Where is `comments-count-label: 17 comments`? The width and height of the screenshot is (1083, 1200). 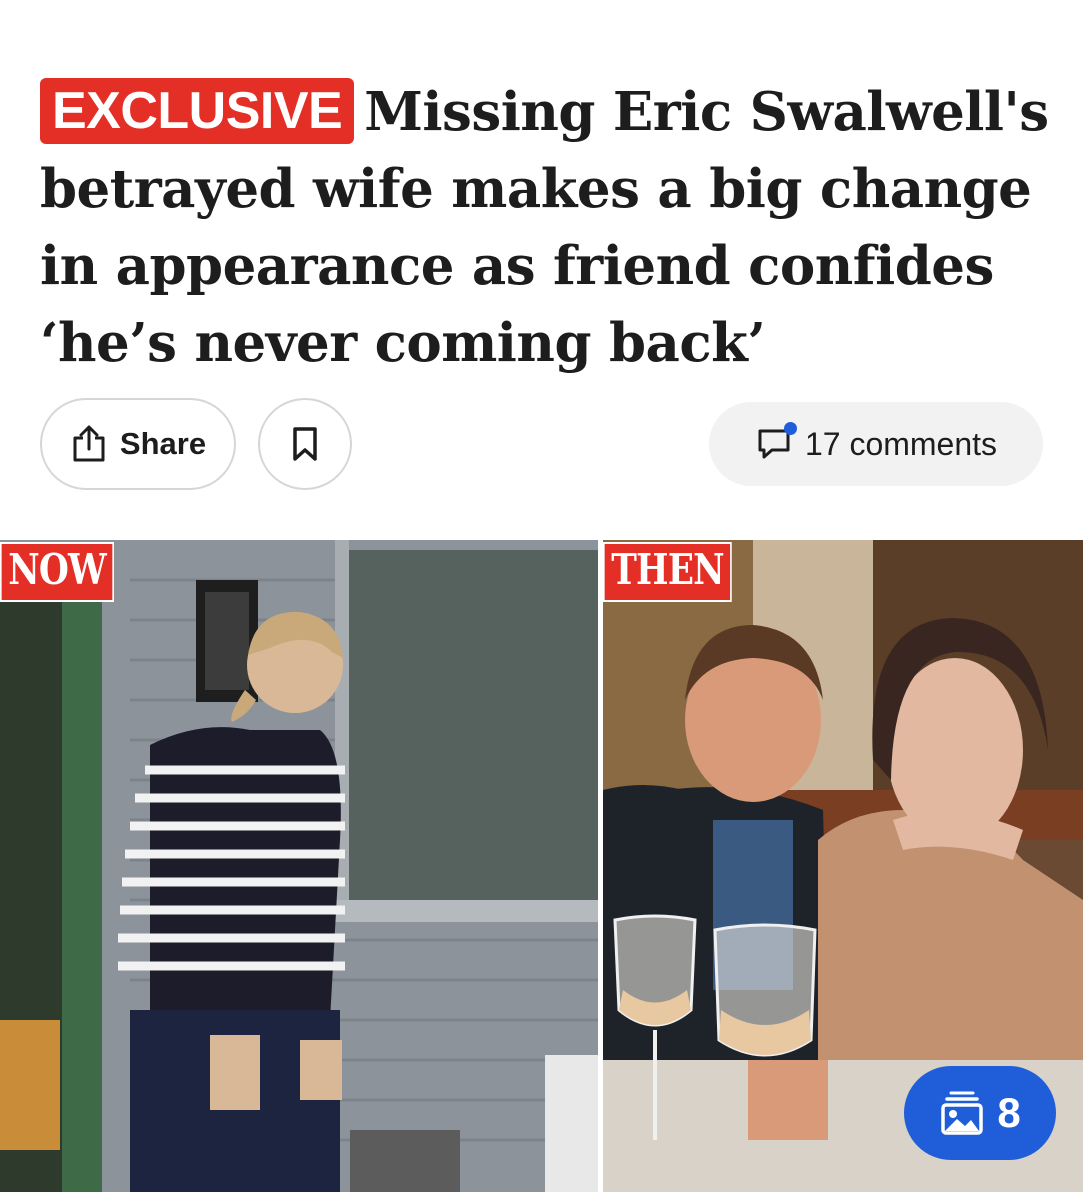
comments-count-label: 17 comments is located at coordinates (901, 443).